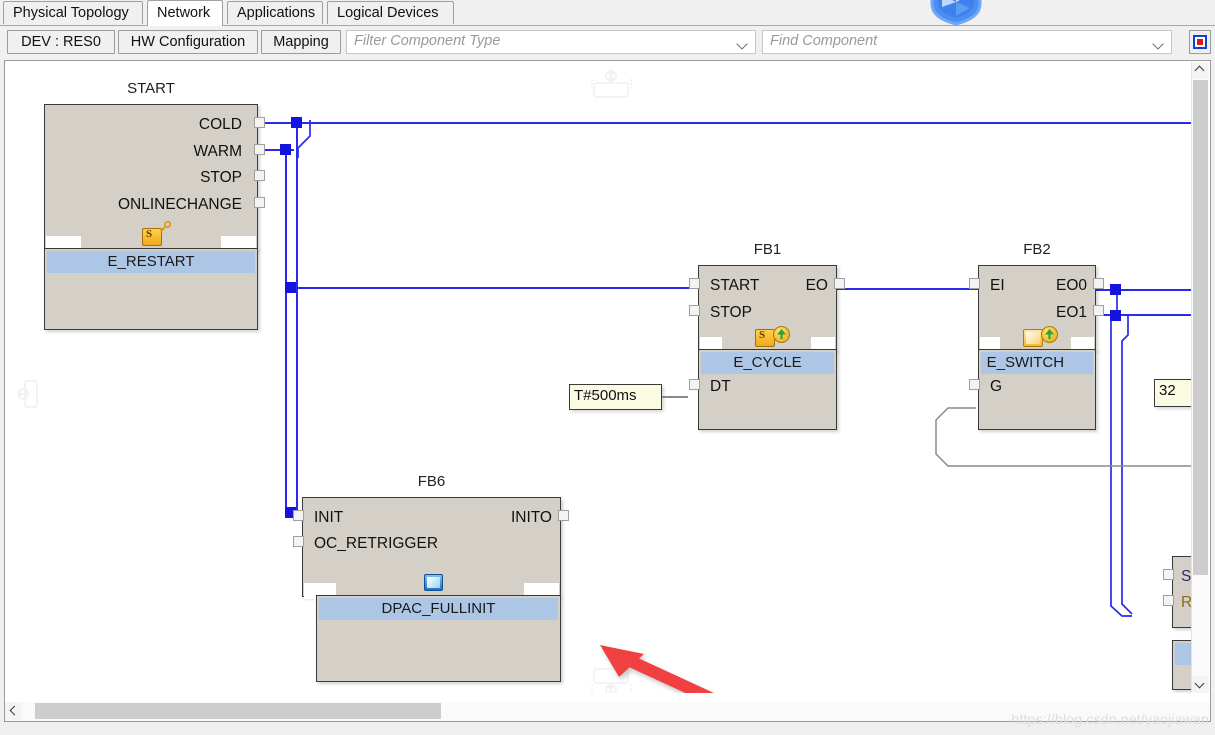 This screenshot has height=735, width=1215. I want to click on fb1-pinbox-dt, so click(694, 384).